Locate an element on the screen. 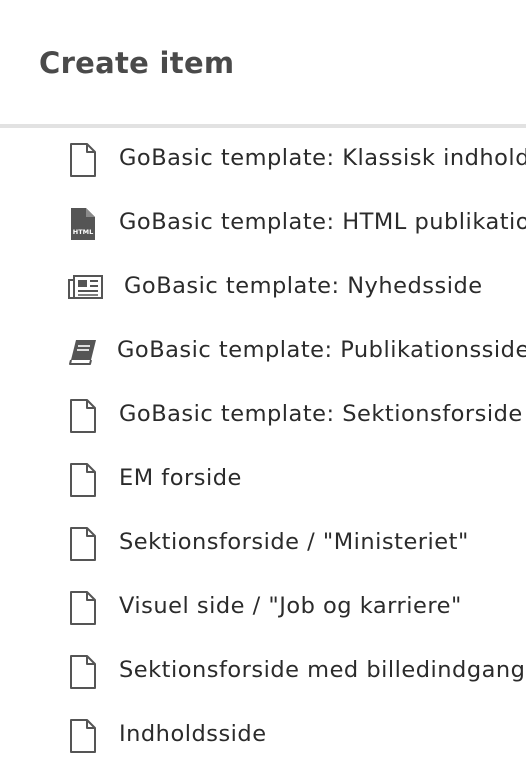 The height and width of the screenshot is (782, 526). list-item-label: GoBasic template: Klassisk indholdsside is located at coordinates (322, 158).